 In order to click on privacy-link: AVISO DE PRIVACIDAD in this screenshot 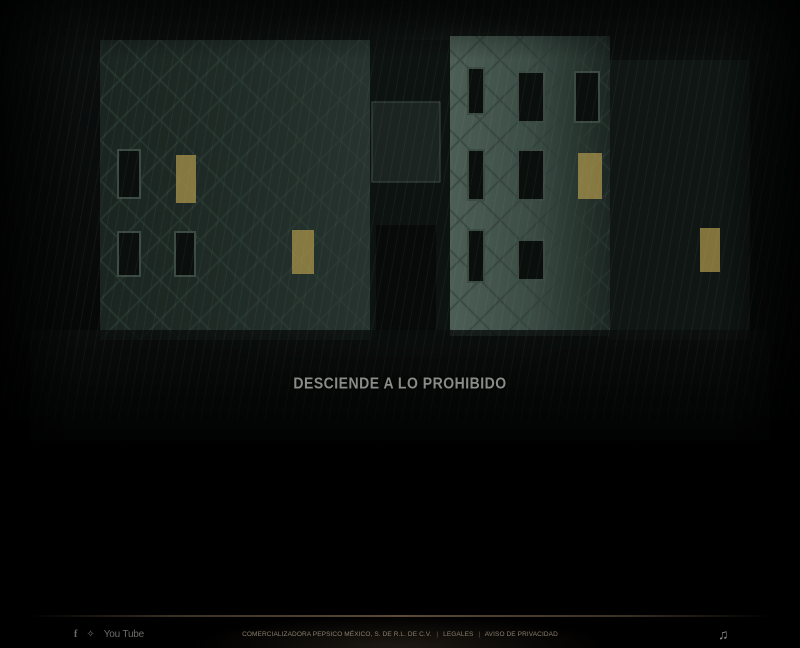, I will do `click(521, 634)`.